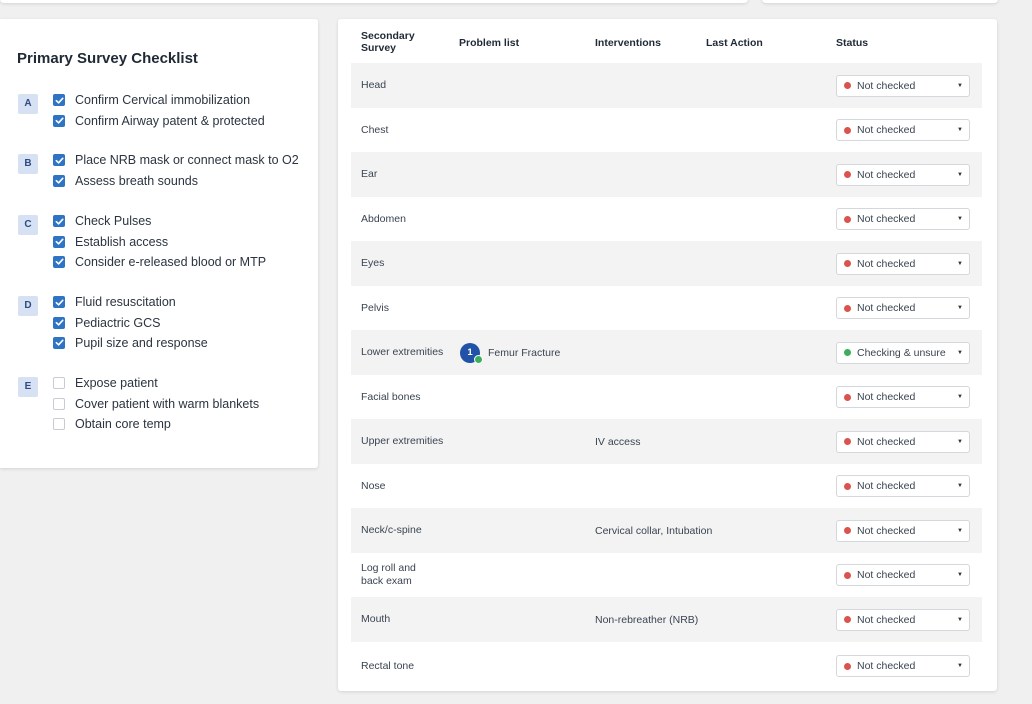 The width and height of the screenshot is (1032, 704). Describe the element at coordinates (28, 225) in the screenshot. I see `group-letter-badge: C` at that location.